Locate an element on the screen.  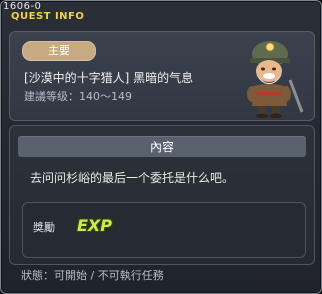
window-title: QUEST INFO is located at coordinates (48, 16).